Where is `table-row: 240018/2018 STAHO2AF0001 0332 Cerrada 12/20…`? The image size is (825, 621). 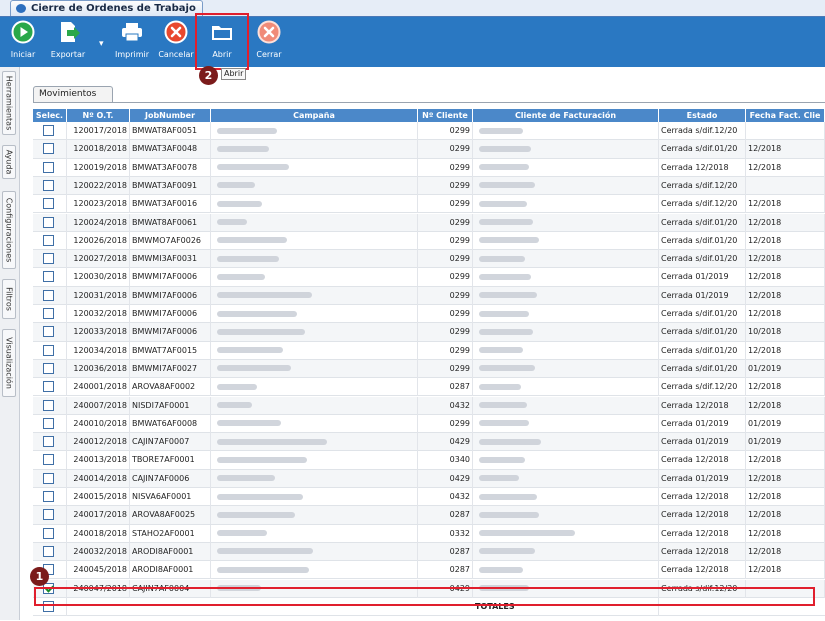 table-row: 240018/2018 STAHO2AF0001 0332 Cerrada 12/20… is located at coordinates (429, 533).